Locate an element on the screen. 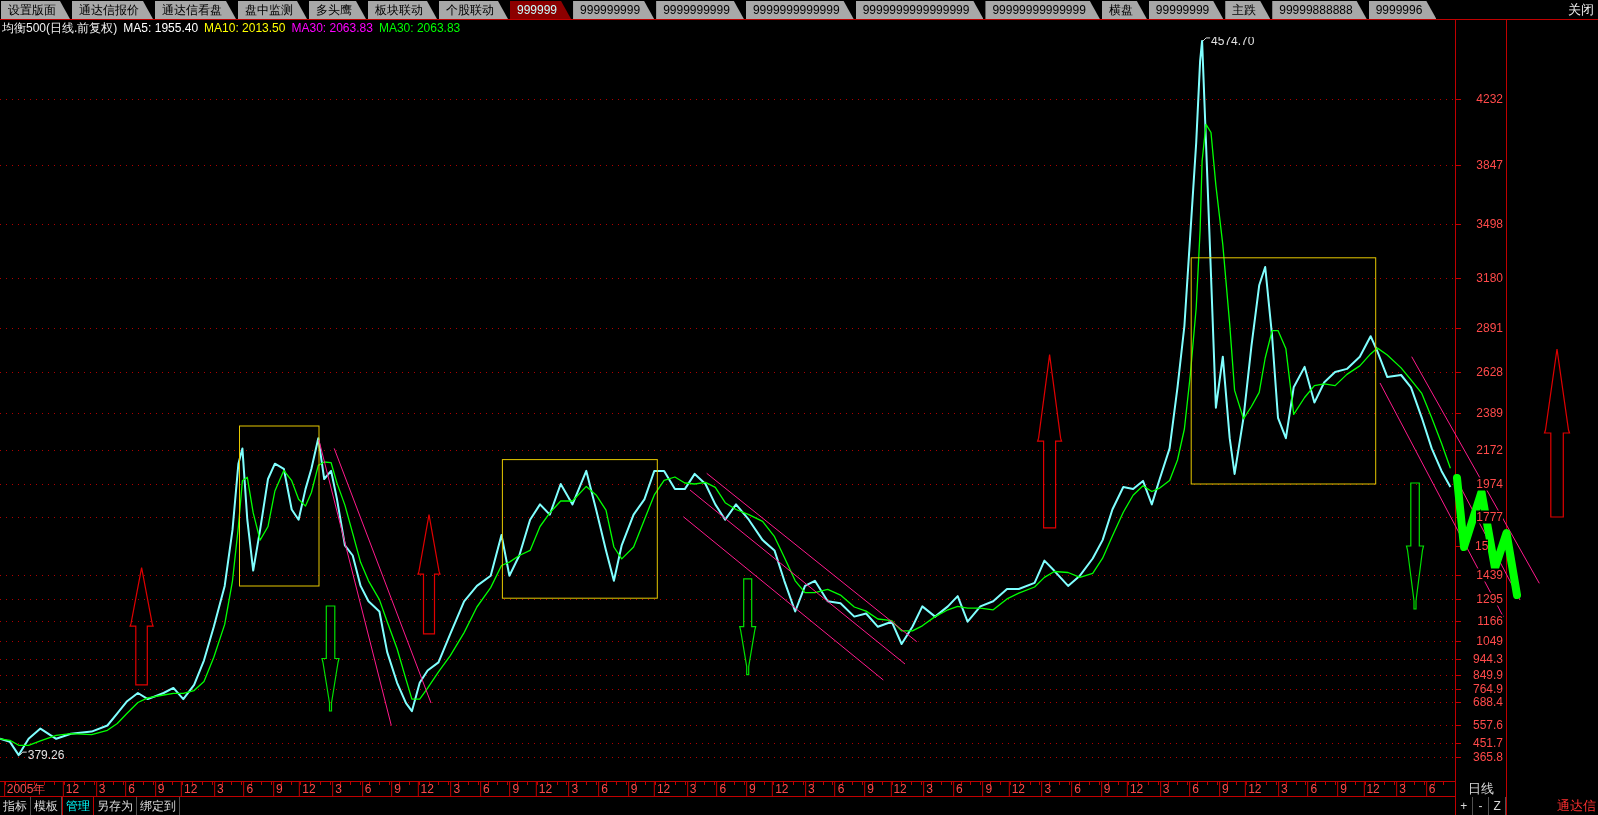  indicator-value: MA5: 1955.40 is located at coordinates (161, 28).